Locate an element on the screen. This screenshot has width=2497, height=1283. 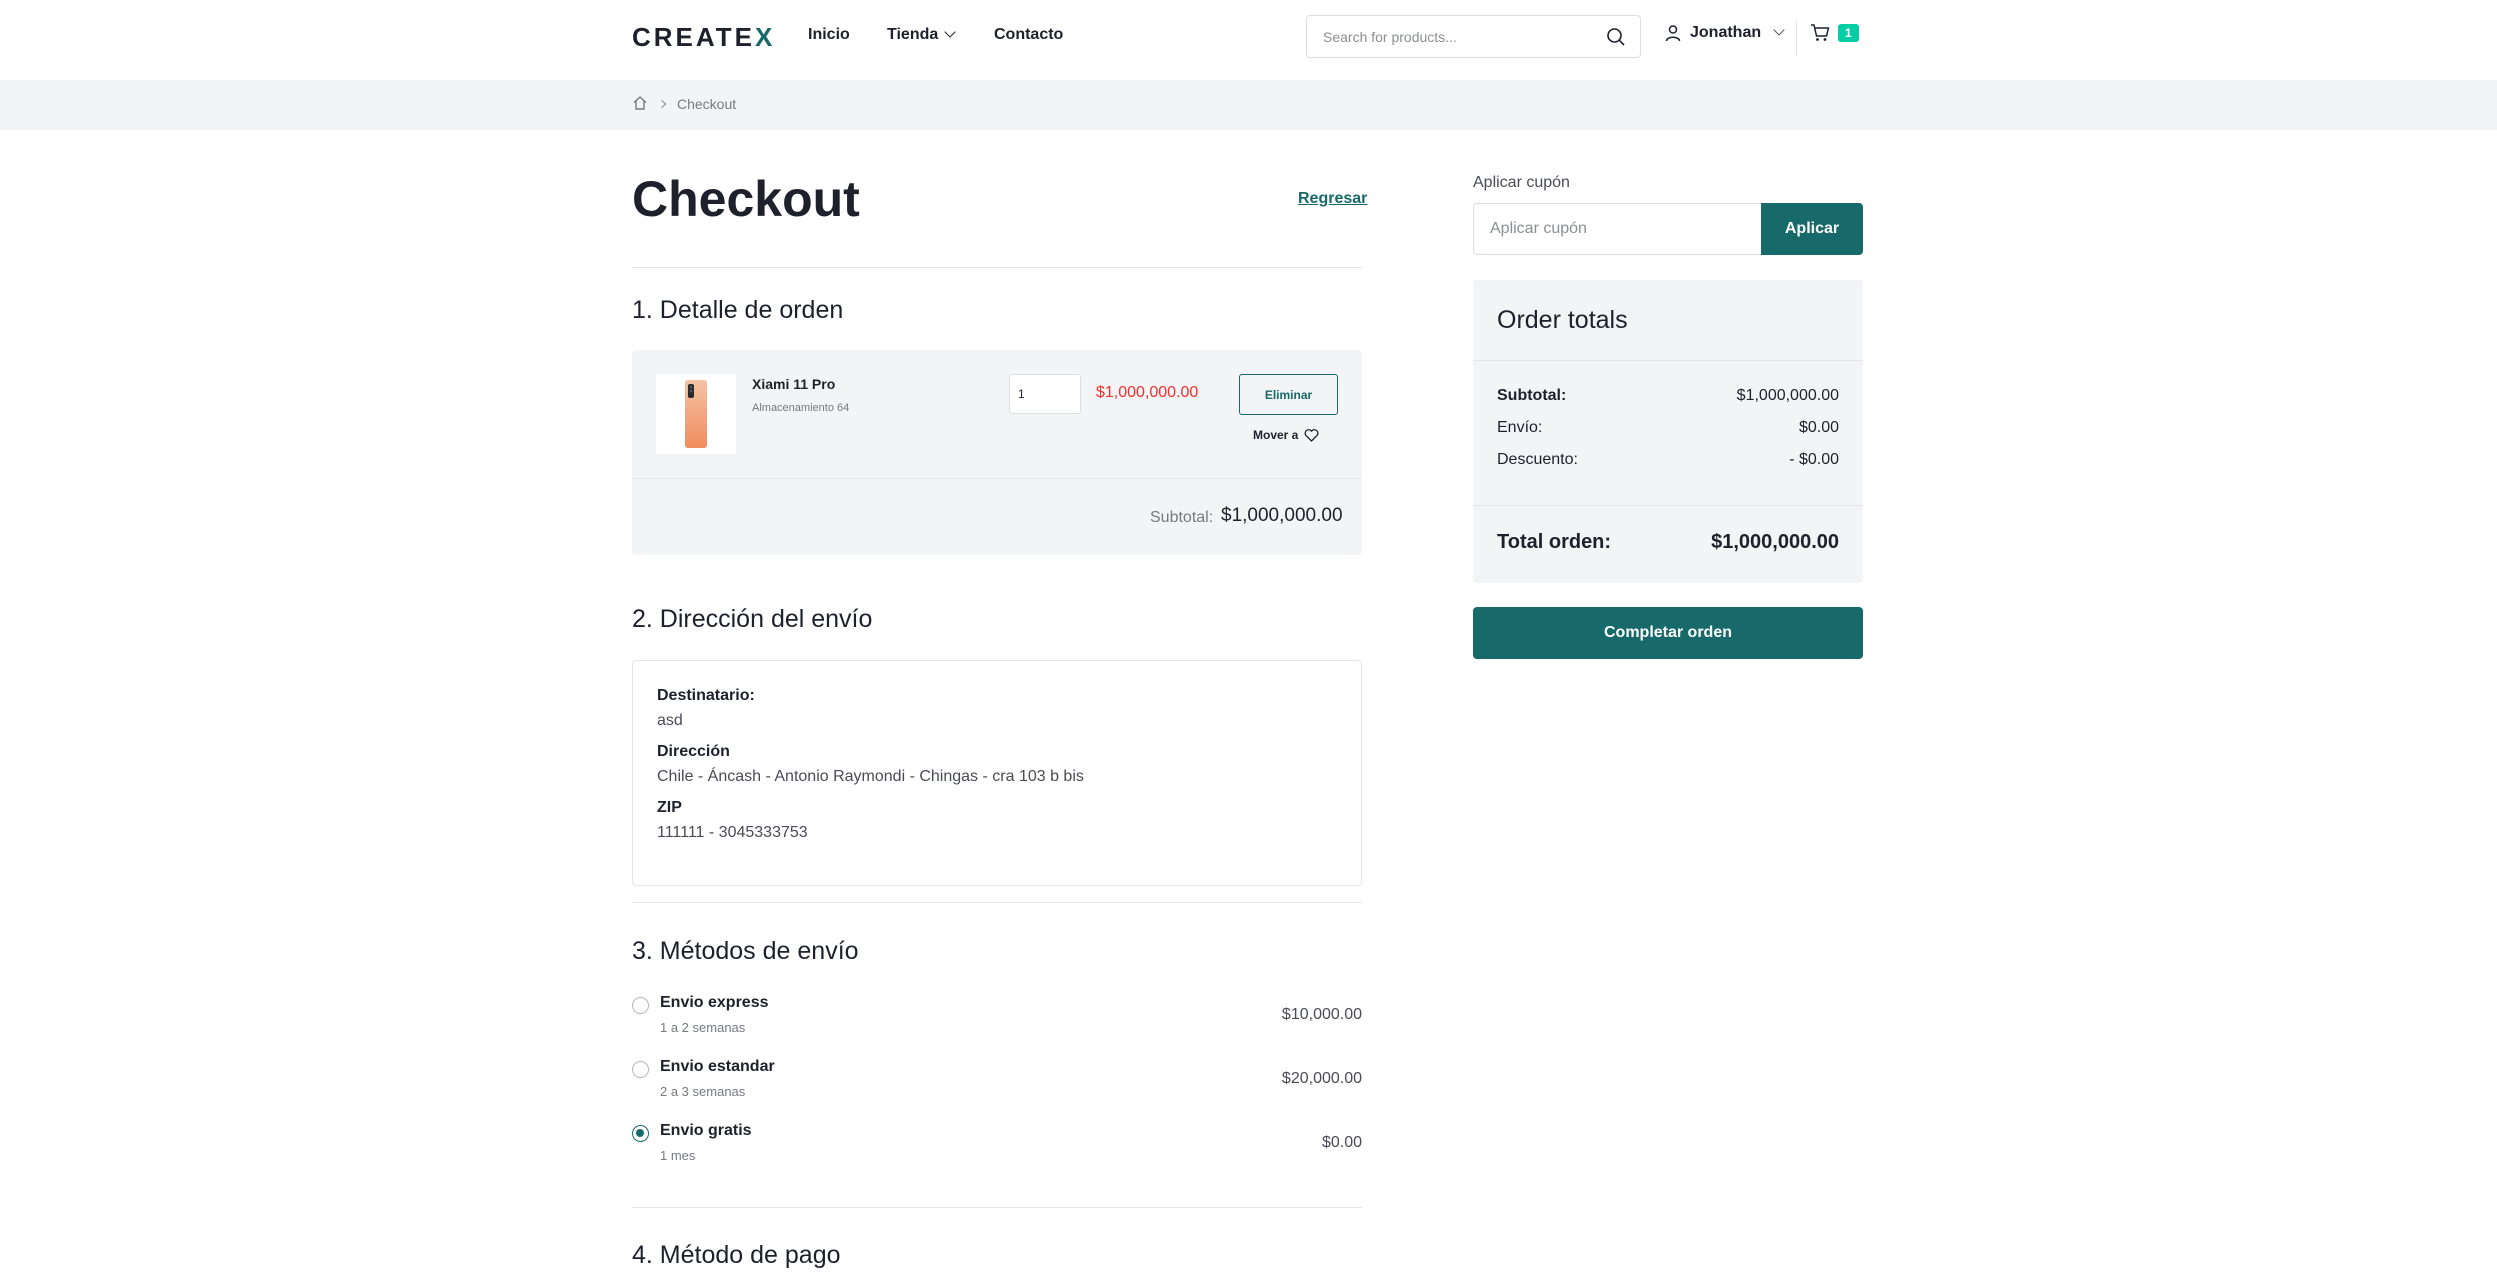
search-box is located at coordinates (1473, 36).